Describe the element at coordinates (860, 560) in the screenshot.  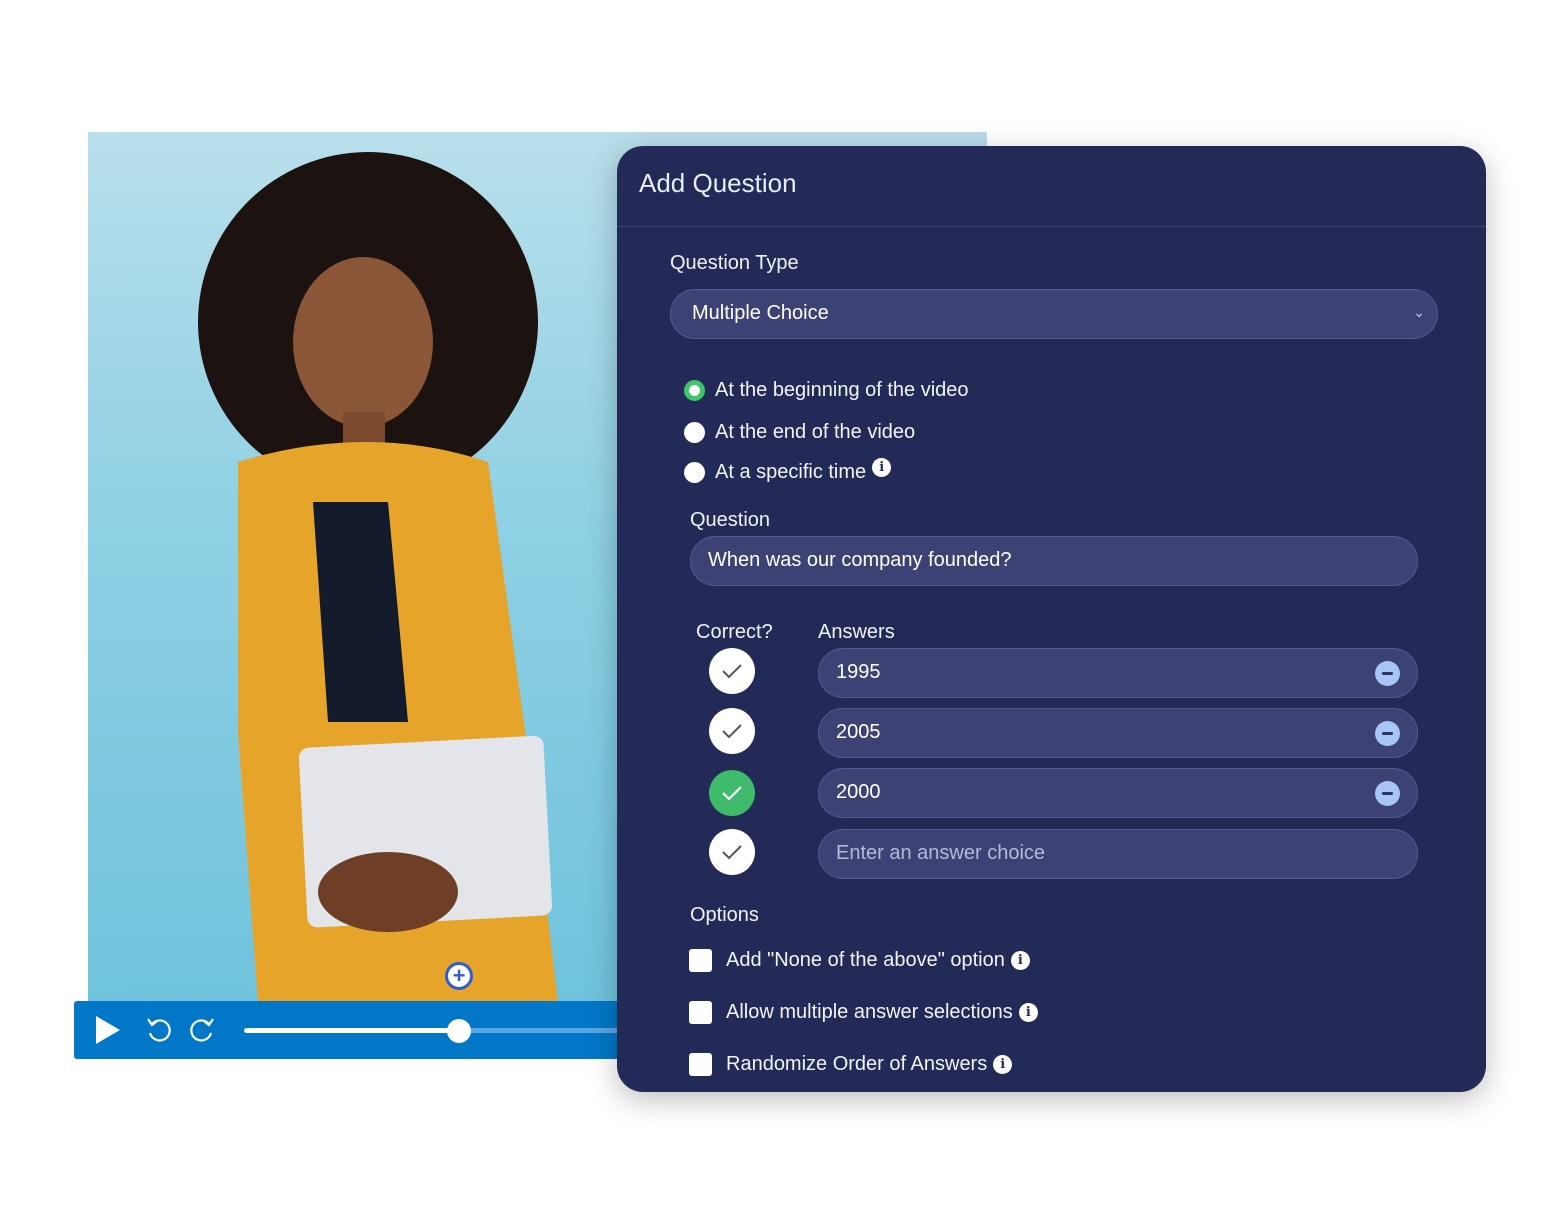
I see `question-input-value: When was our company founded?` at that location.